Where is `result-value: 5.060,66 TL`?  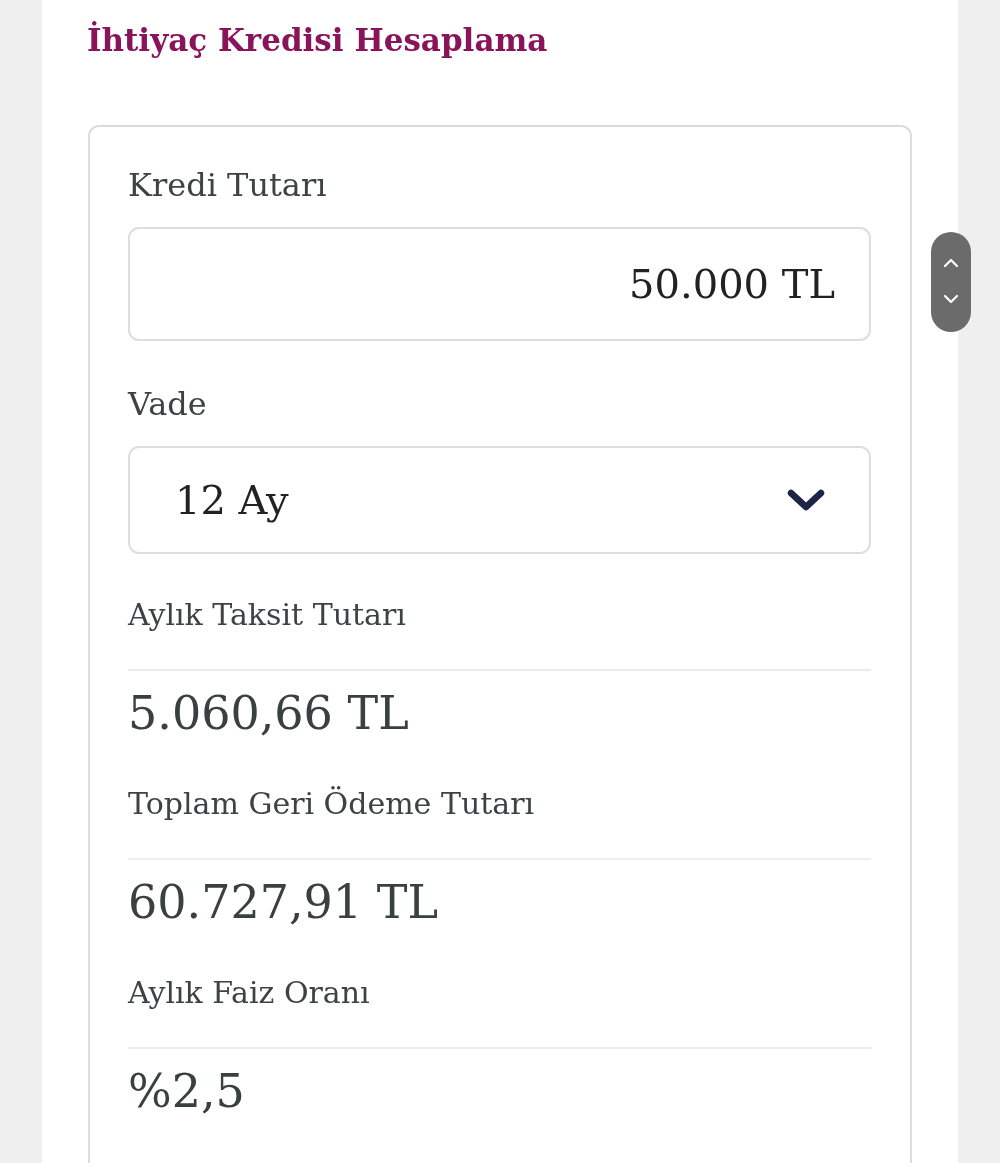 result-value: 5.060,66 TL is located at coordinates (269, 713).